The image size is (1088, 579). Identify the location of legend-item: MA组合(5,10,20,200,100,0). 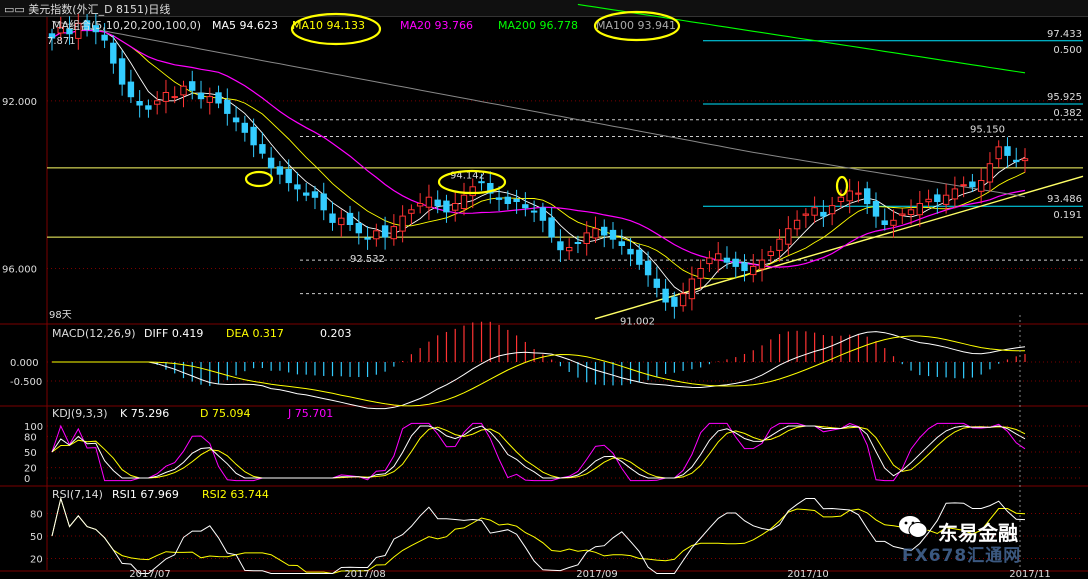
(126, 25).